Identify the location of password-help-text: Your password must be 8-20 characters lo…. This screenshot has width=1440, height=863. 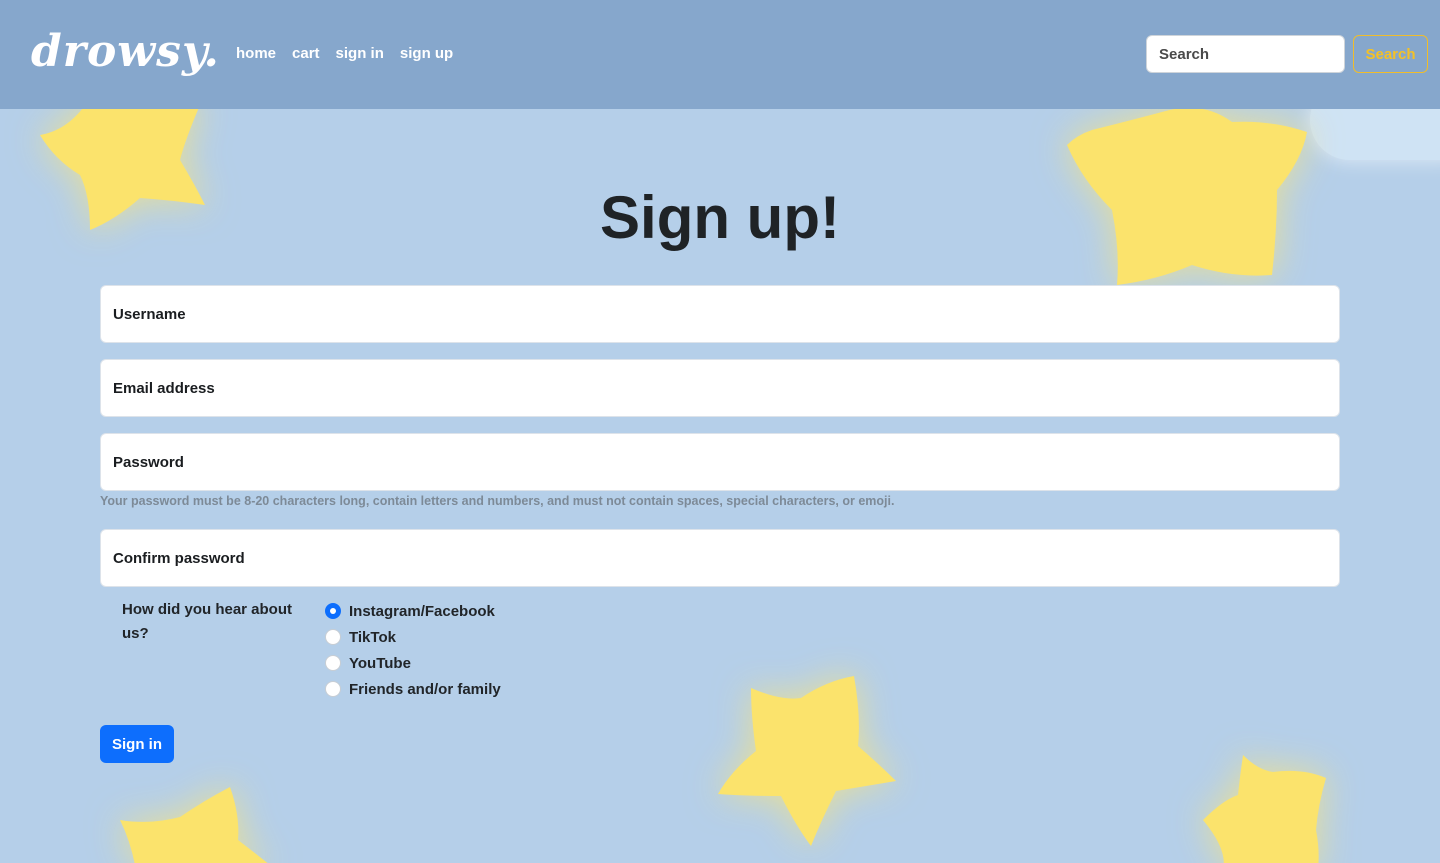
(497, 501).